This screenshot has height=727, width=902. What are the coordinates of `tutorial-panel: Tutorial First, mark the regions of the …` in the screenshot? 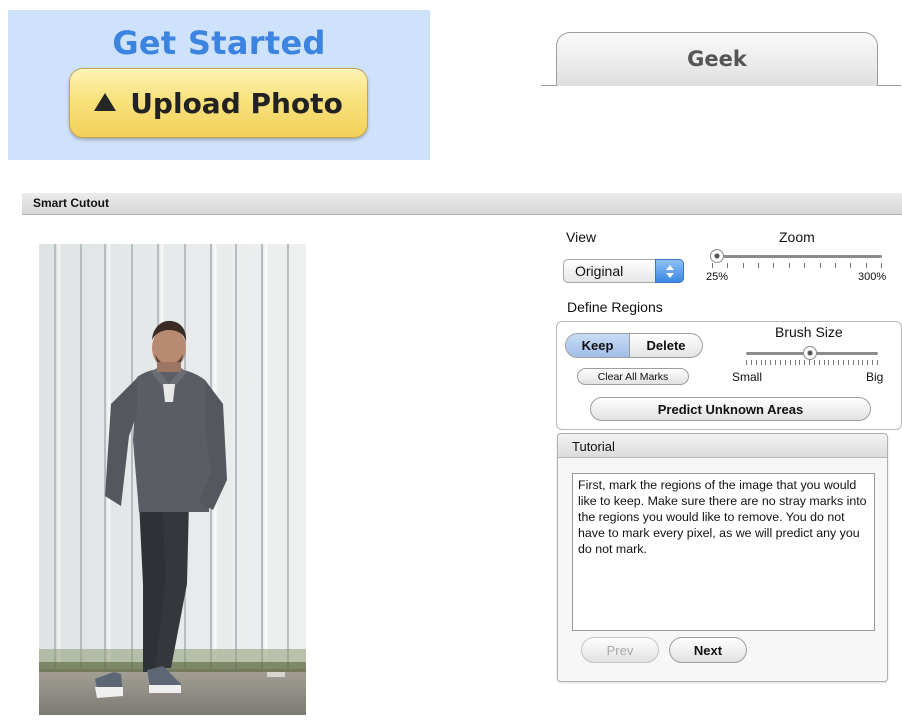 It's located at (722, 557).